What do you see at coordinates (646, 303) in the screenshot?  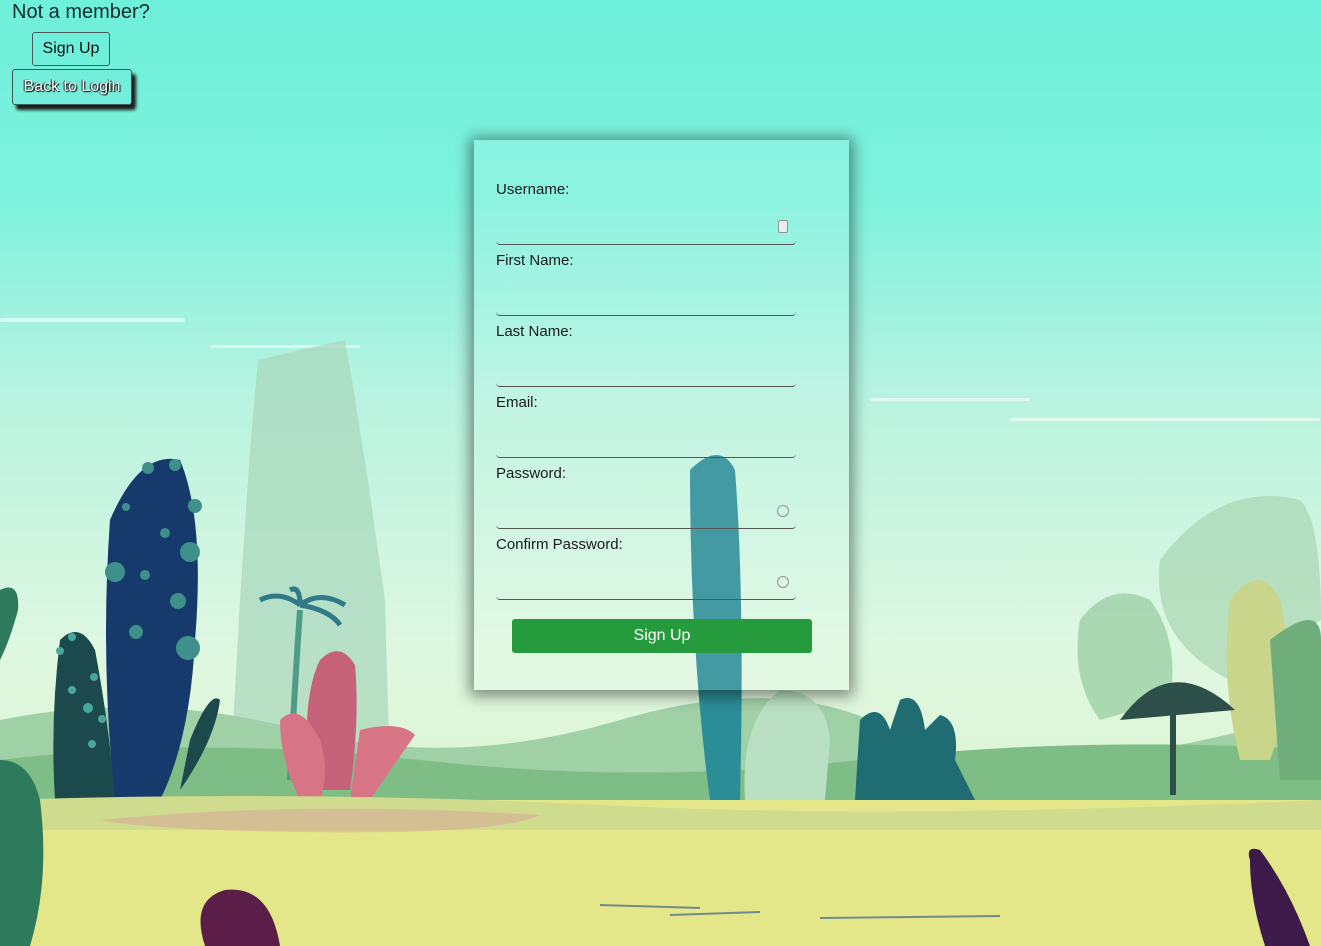 I see `first-name-input` at bounding box center [646, 303].